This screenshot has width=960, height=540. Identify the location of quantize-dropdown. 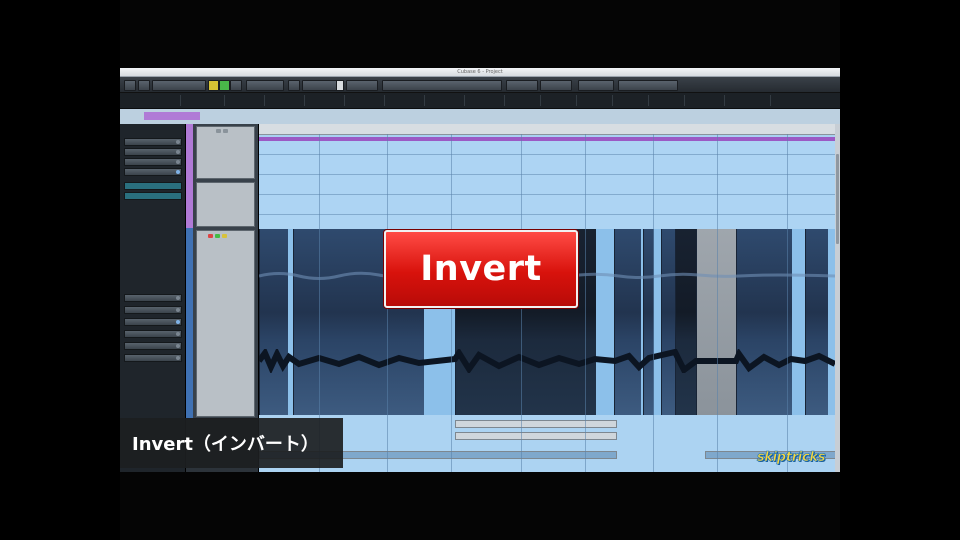
(648, 85).